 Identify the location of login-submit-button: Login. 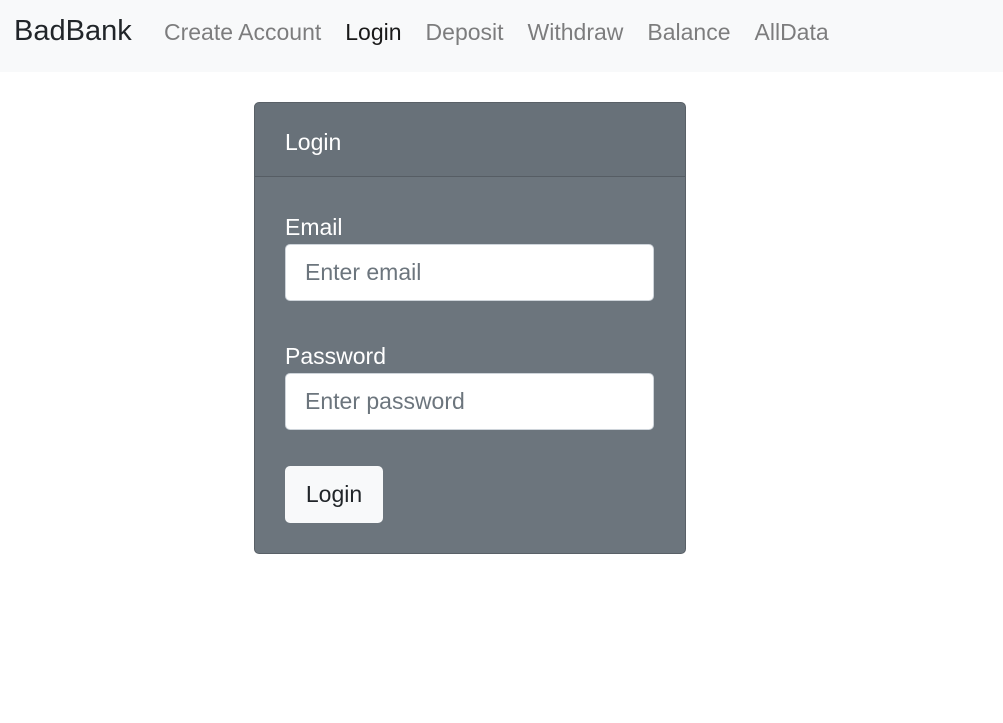
(334, 494).